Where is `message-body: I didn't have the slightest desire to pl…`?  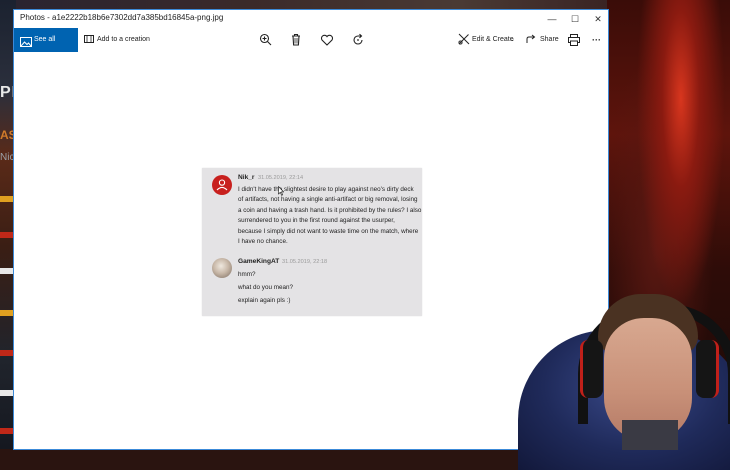 message-body: I didn't have the slightest desire to pl… is located at coordinates (329, 216).